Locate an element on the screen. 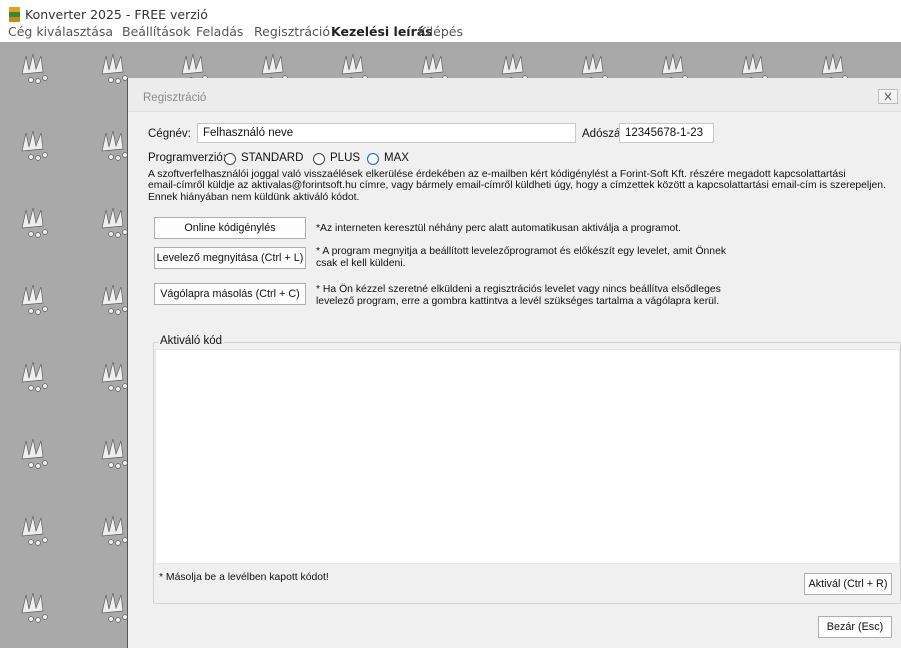 Image resolution: width=901 pixels, height=648 pixels. dialog-title: Regisztráció is located at coordinates (175, 98).